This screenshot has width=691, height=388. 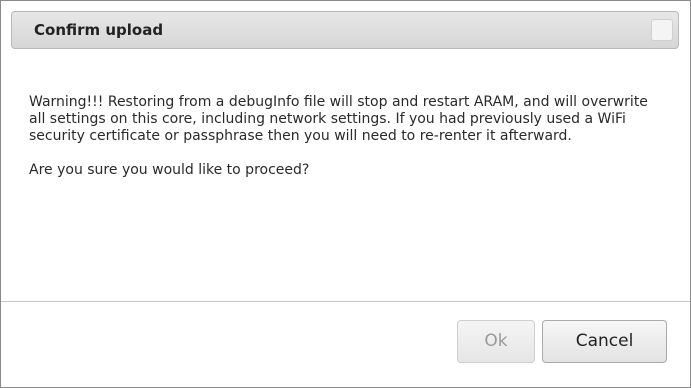 I want to click on dialog-title: Confirm upload, so click(x=99, y=30).